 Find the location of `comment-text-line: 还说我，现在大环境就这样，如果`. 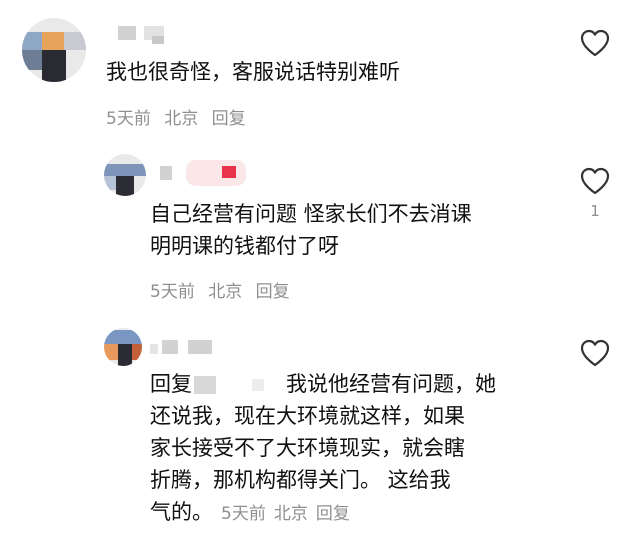

comment-text-line: 还说我，现在大环境就这样，如果 is located at coordinates (307, 416).